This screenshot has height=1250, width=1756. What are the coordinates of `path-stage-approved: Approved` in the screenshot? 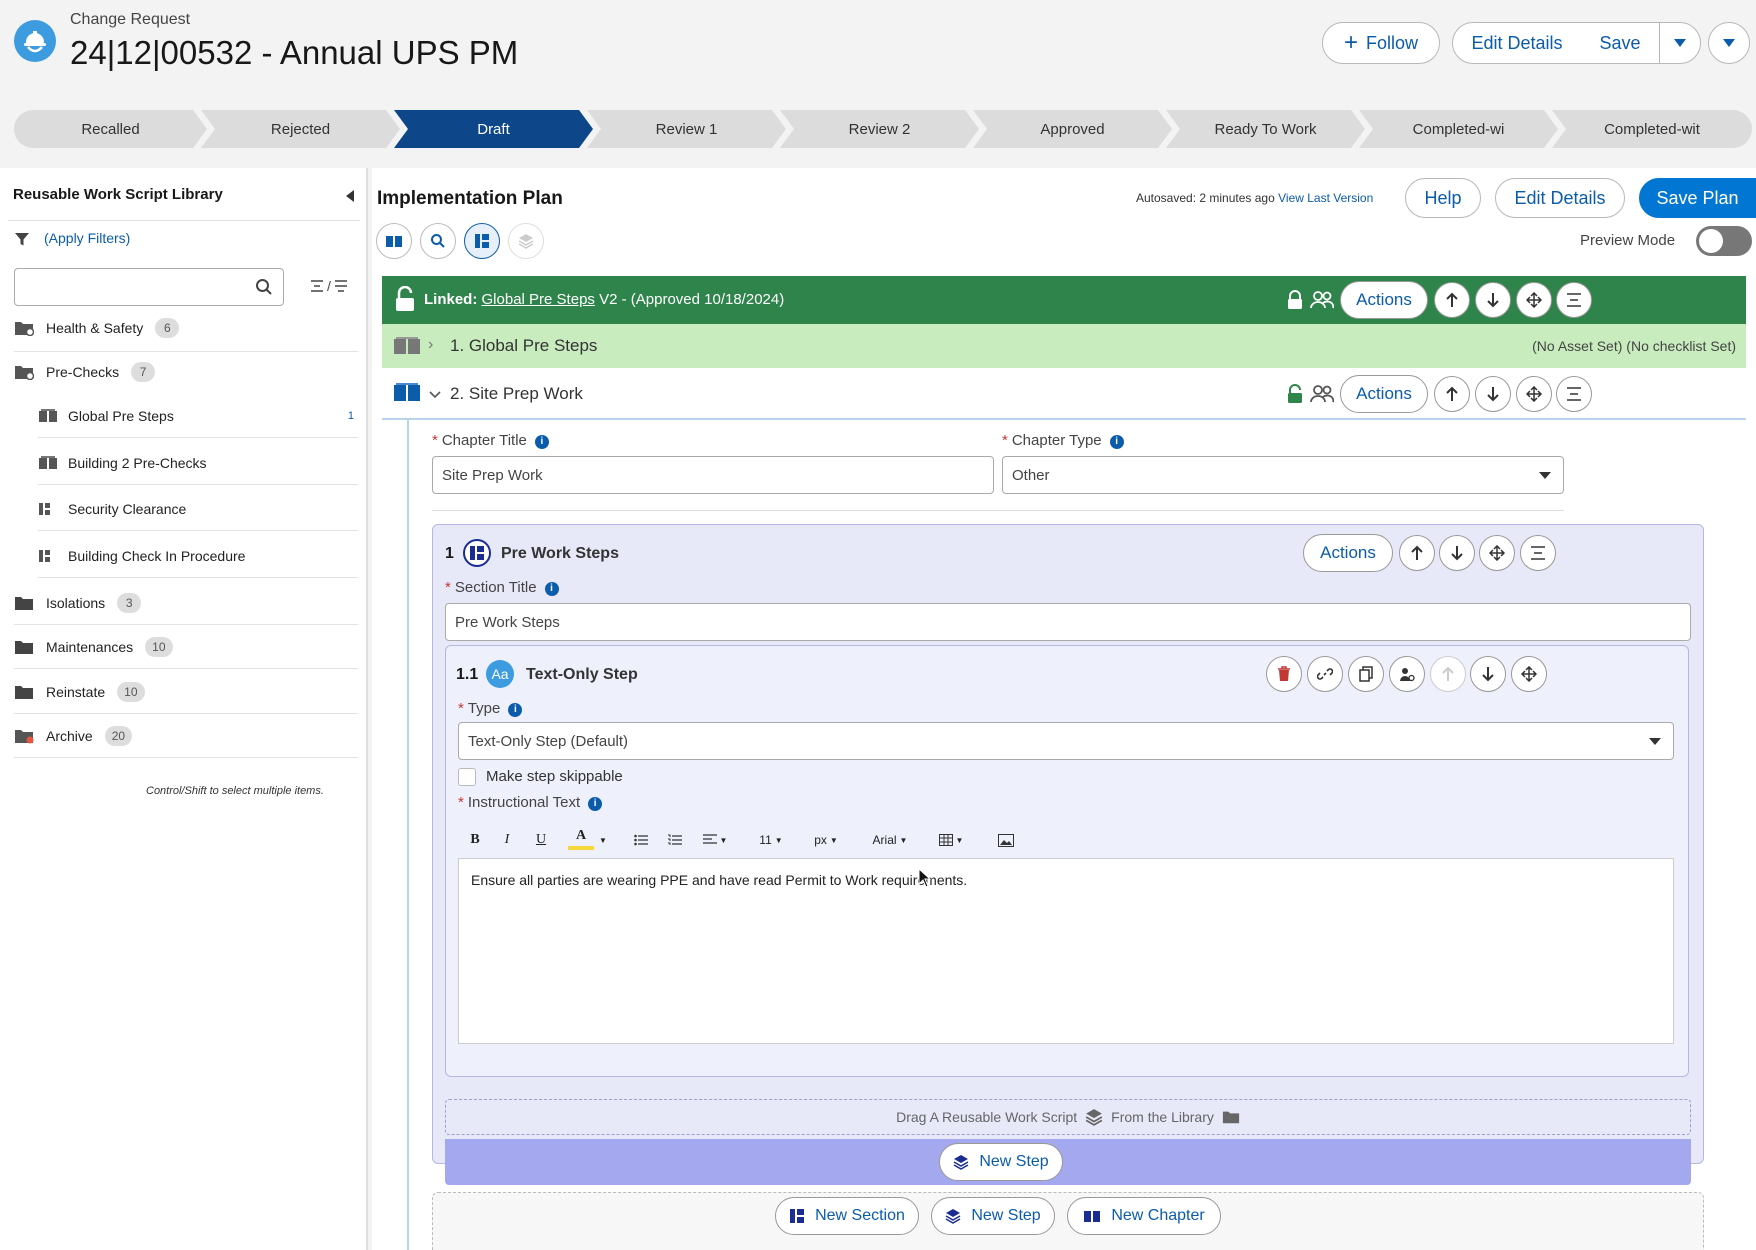 It's located at (1072, 129).